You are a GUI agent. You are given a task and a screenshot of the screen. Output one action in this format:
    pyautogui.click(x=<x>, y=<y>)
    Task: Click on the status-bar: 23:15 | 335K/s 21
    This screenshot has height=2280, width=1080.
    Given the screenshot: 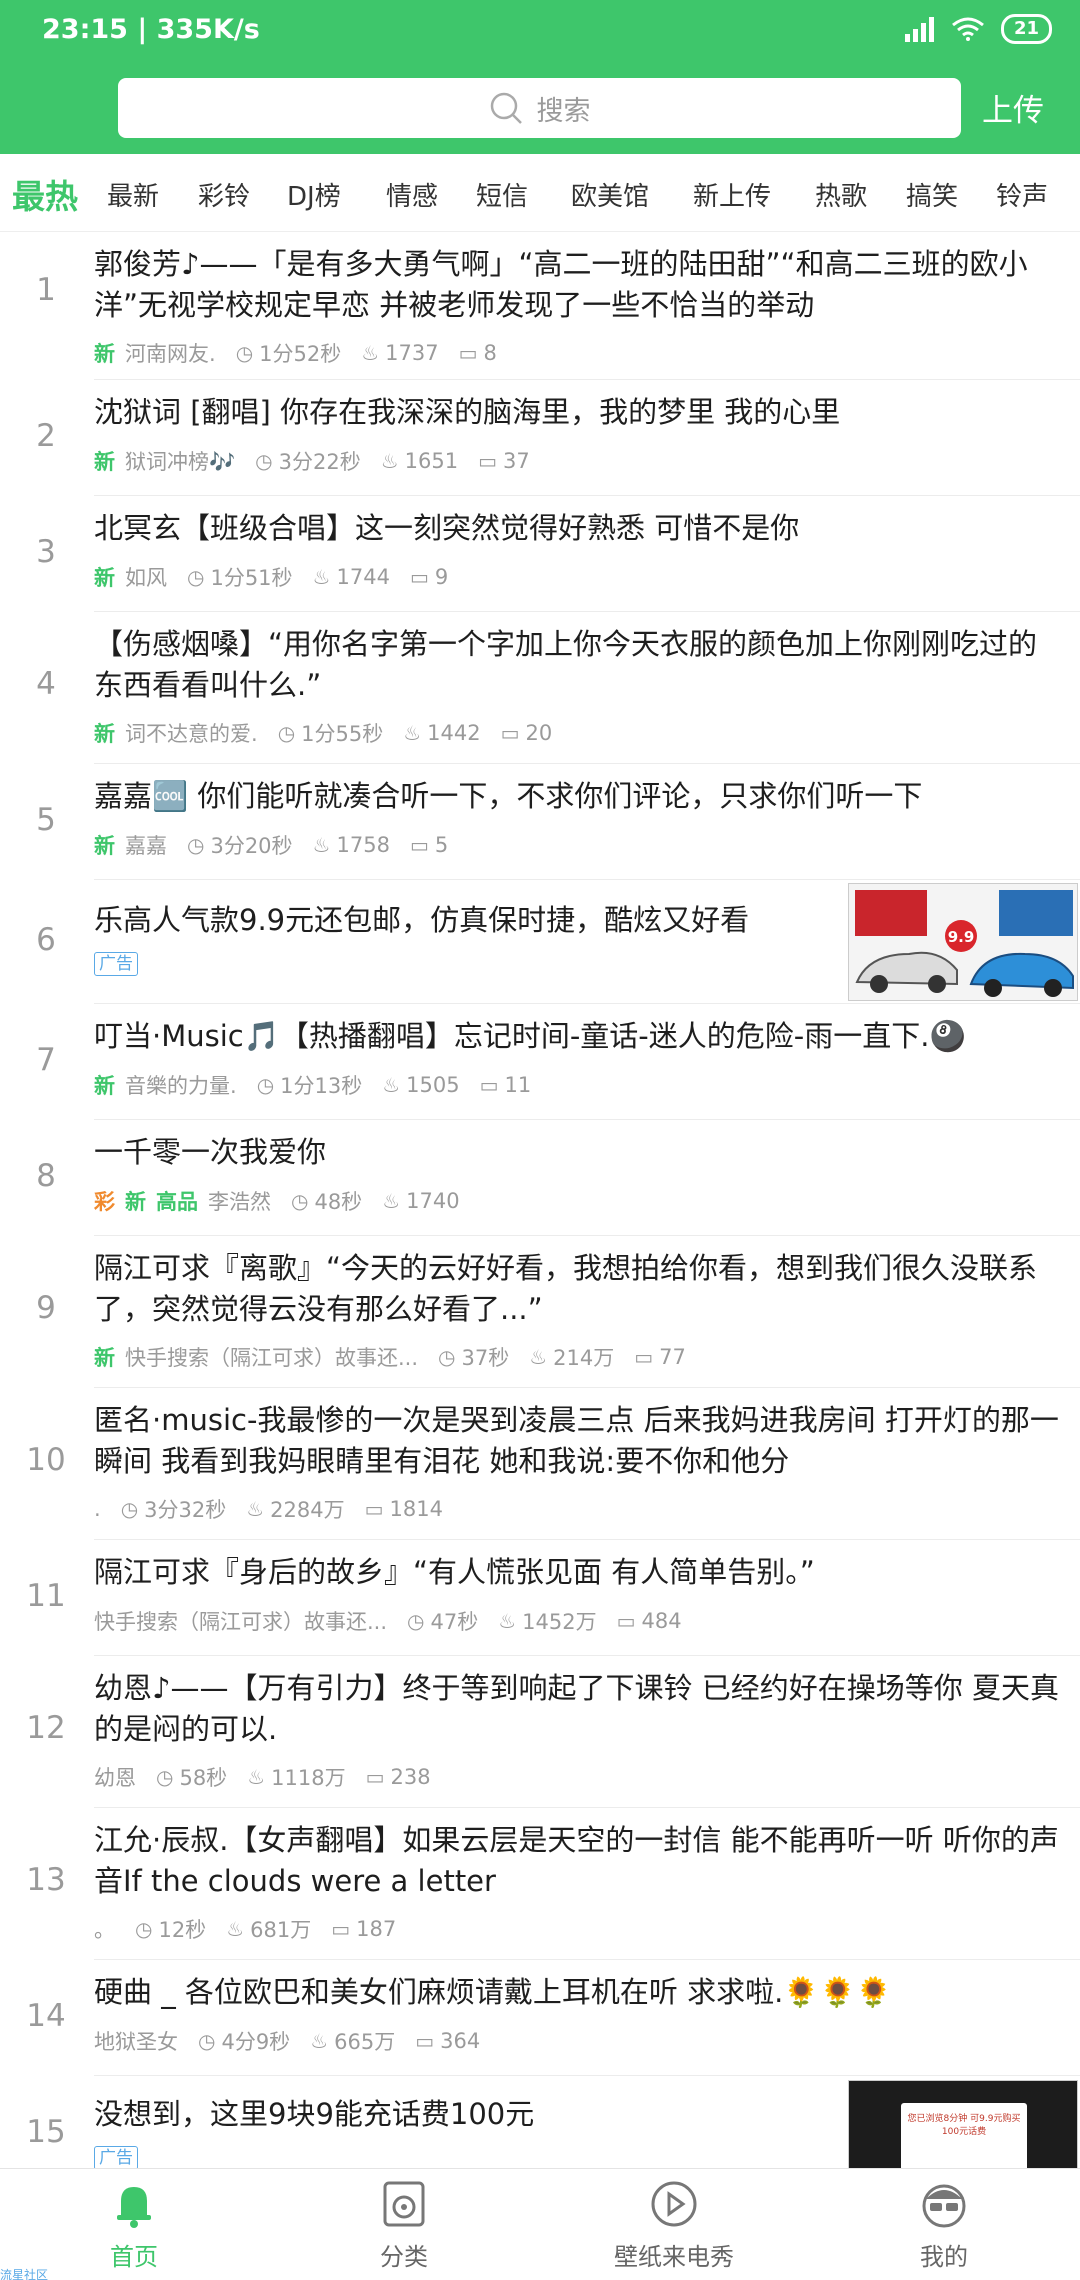 What is the action you would take?
    pyautogui.click(x=540, y=32)
    